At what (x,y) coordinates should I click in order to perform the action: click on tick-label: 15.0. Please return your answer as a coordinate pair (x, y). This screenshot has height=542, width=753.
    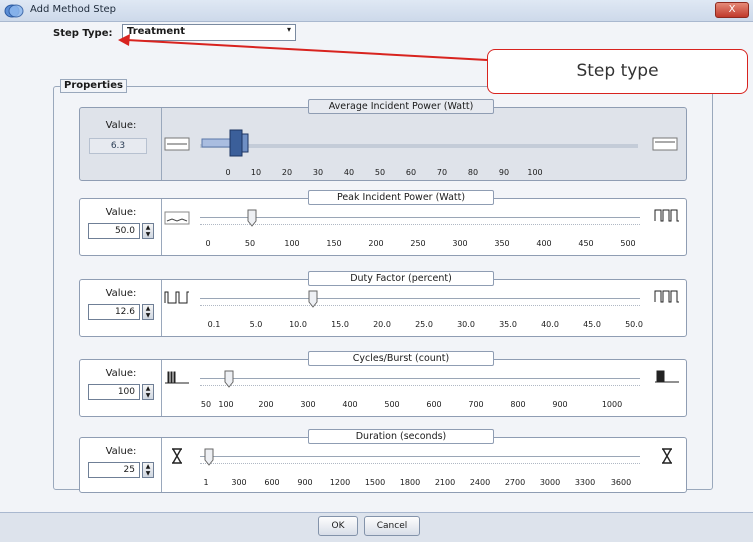
    Looking at the image, I should click on (340, 324).